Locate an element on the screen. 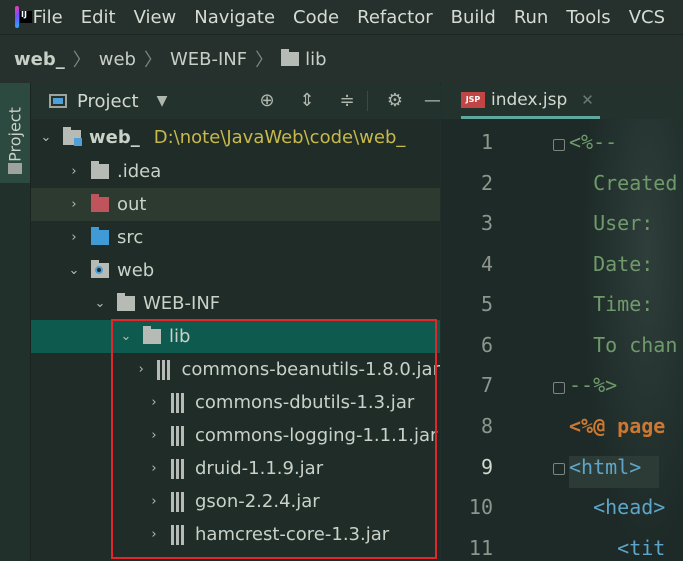 The height and width of the screenshot is (561, 683). tree-node-jar: › commons-dbutils-1.3.jar is located at coordinates (235, 402).